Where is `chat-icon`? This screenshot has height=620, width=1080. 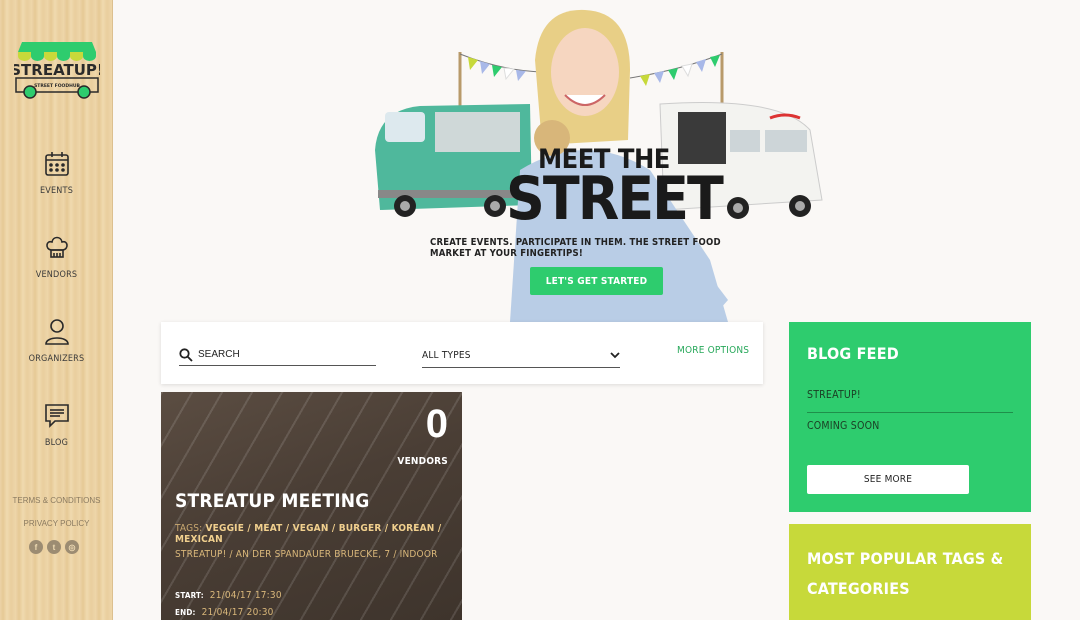 chat-icon is located at coordinates (56, 416).